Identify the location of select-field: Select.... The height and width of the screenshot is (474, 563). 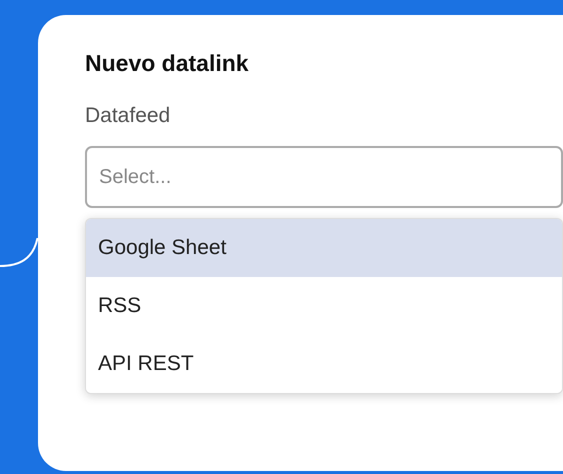
(324, 177).